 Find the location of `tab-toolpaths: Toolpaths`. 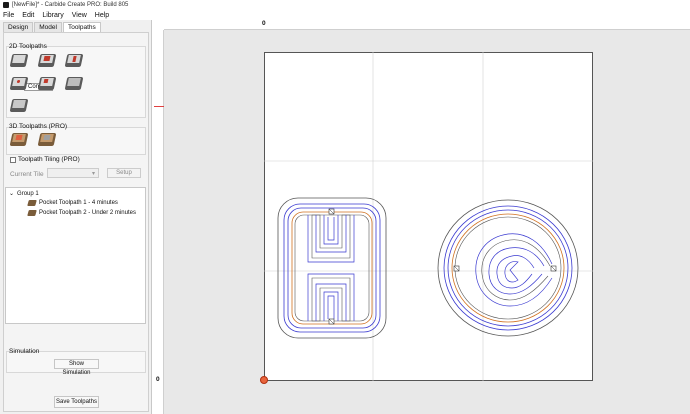

tab-toolpaths: Toolpaths is located at coordinates (81, 27).